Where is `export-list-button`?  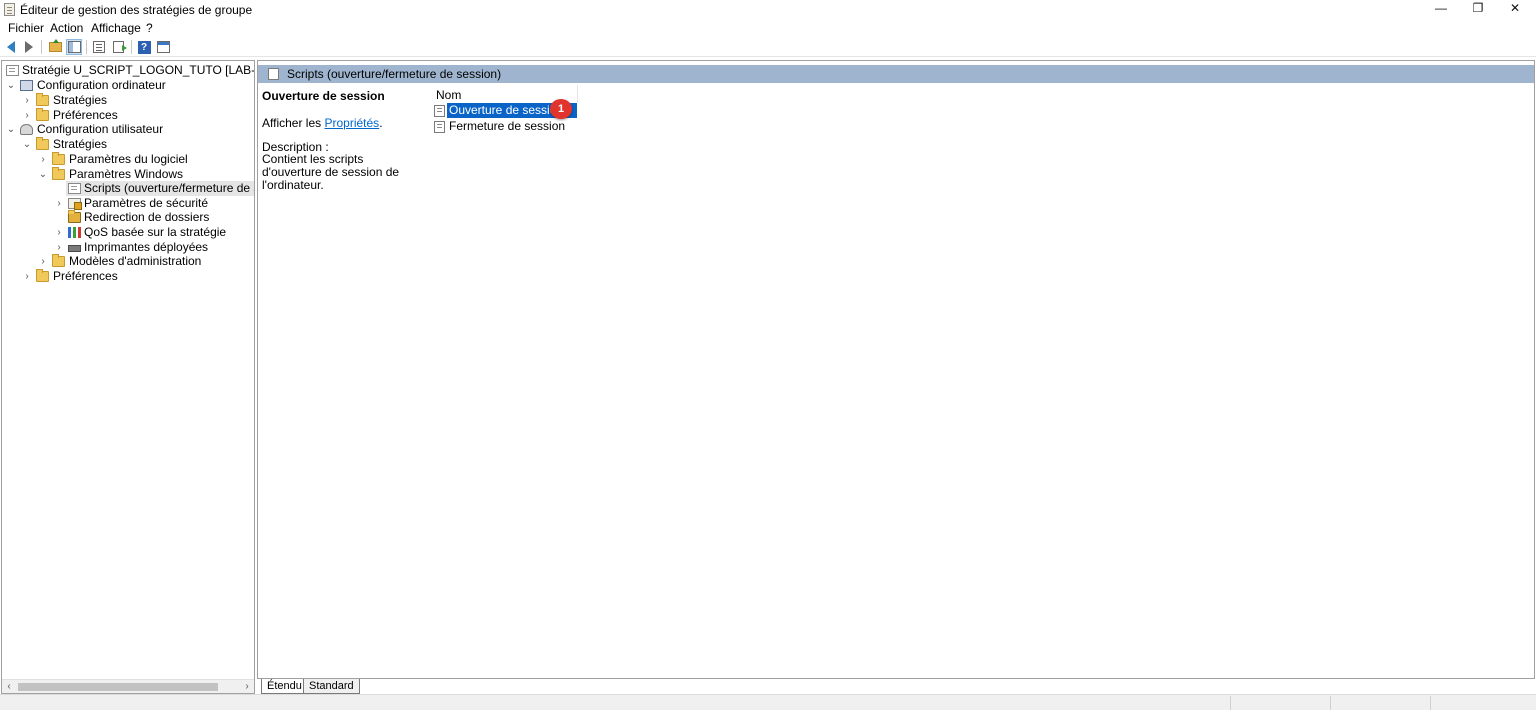
export-list-button is located at coordinates (118, 47).